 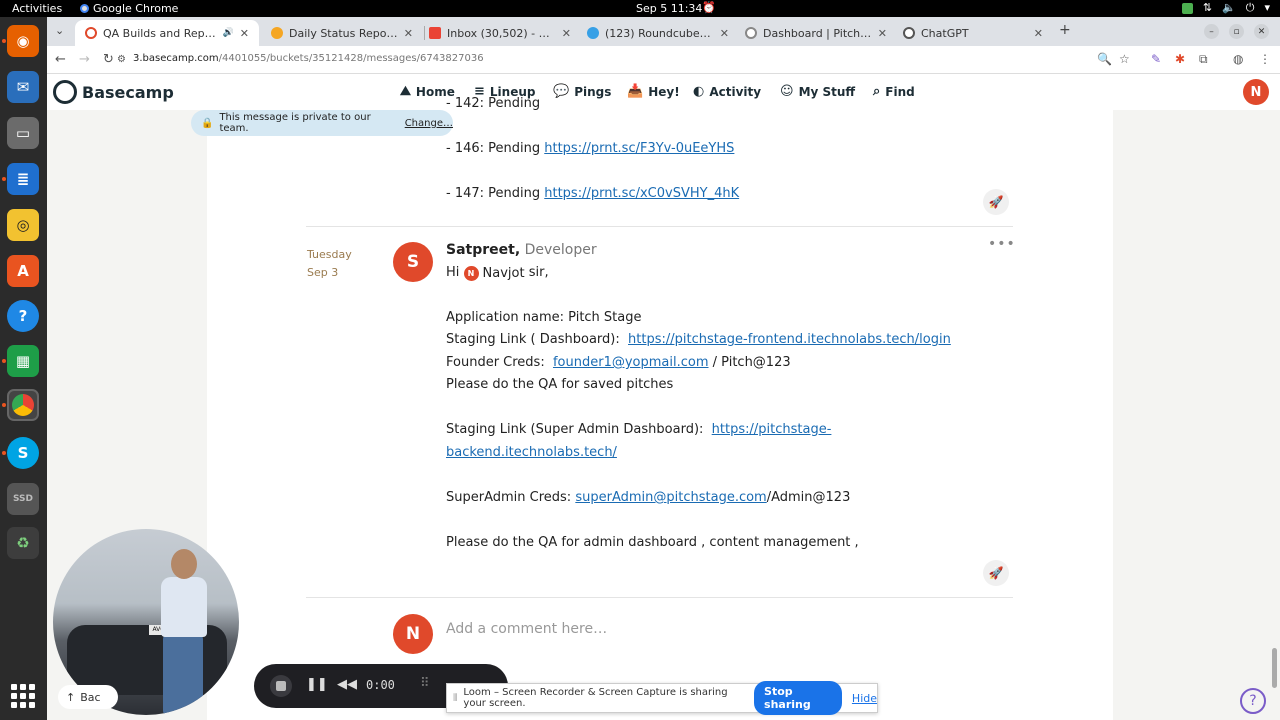 What do you see at coordinates (495, 148) in the screenshot?
I see `line-text: - 146: Pending` at bounding box center [495, 148].